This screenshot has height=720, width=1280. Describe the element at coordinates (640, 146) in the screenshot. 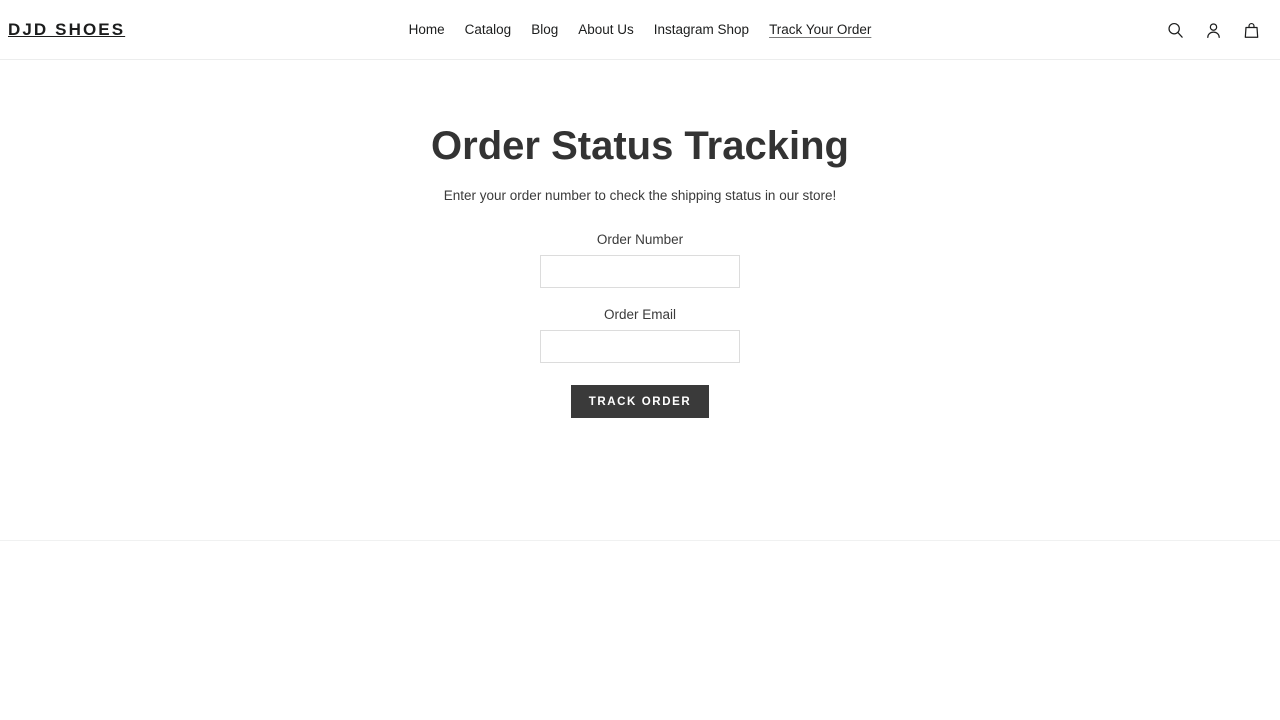

I see `page-title: Order Status Tracking` at that location.